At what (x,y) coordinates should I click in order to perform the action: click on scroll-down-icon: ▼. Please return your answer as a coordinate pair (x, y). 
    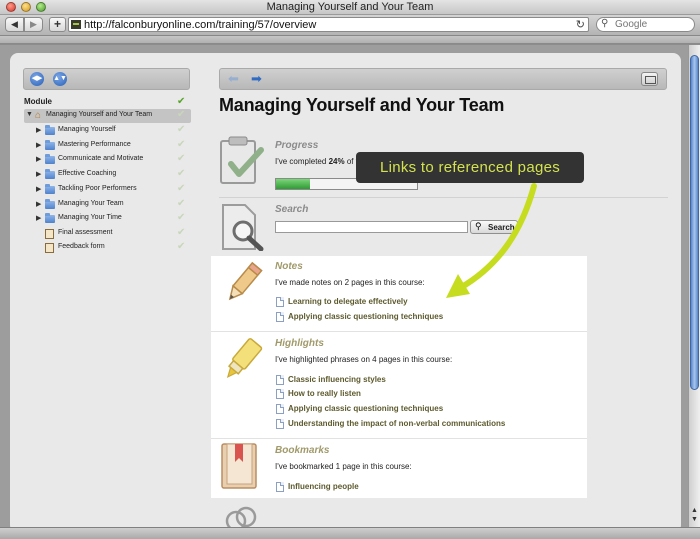
    Looking at the image, I should click on (694, 520).